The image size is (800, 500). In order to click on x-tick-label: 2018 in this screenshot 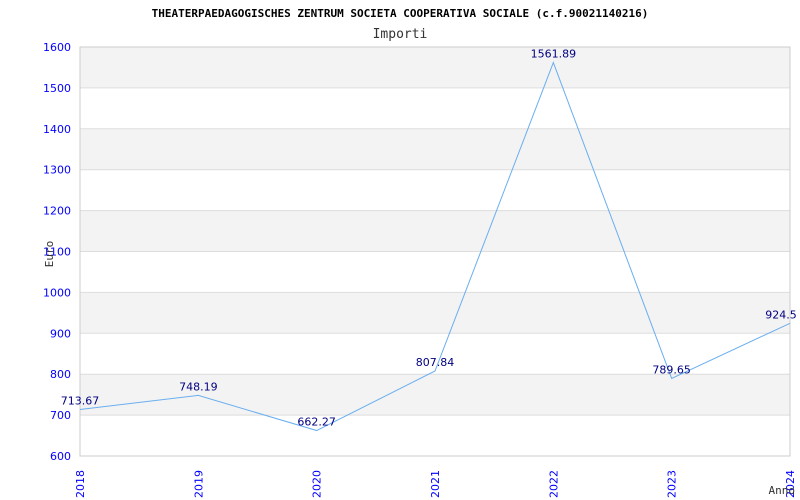, I will do `click(80, 484)`.